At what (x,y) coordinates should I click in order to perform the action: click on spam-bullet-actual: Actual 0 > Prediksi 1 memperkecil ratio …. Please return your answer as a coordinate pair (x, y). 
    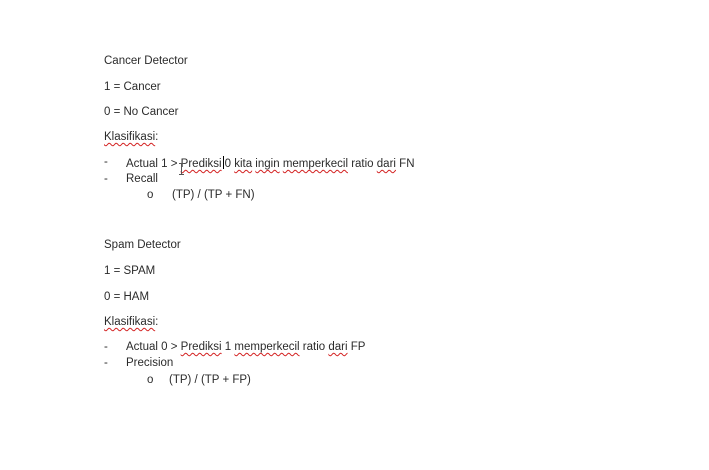
    Looking at the image, I should click on (245, 347).